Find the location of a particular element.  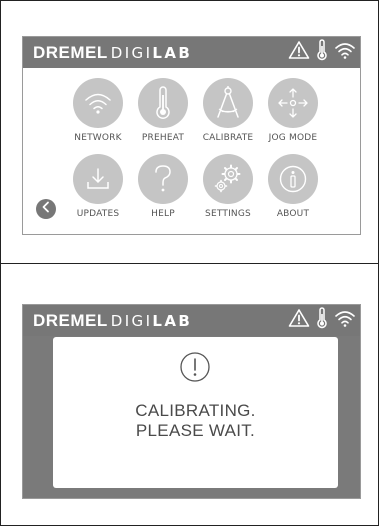

calibrate-label: CALIBRATE is located at coordinates (228, 138).